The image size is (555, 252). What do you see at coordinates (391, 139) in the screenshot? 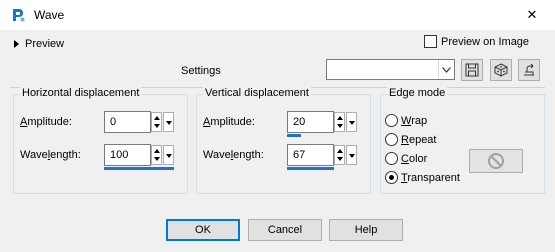
I see `radio-repeat` at bounding box center [391, 139].